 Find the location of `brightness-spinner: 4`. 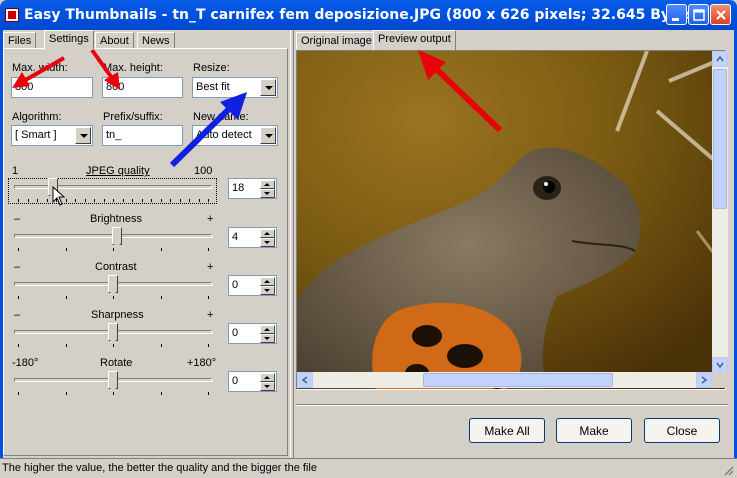

brightness-spinner: 4 is located at coordinates (252, 237).